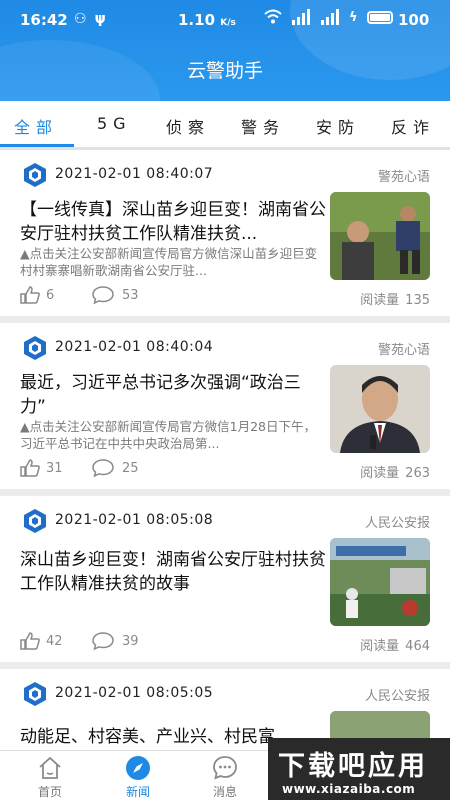 The width and height of the screenshot is (450, 800). Describe the element at coordinates (114, 123) in the screenshot. I see `tab-5g: 5G` at that location.